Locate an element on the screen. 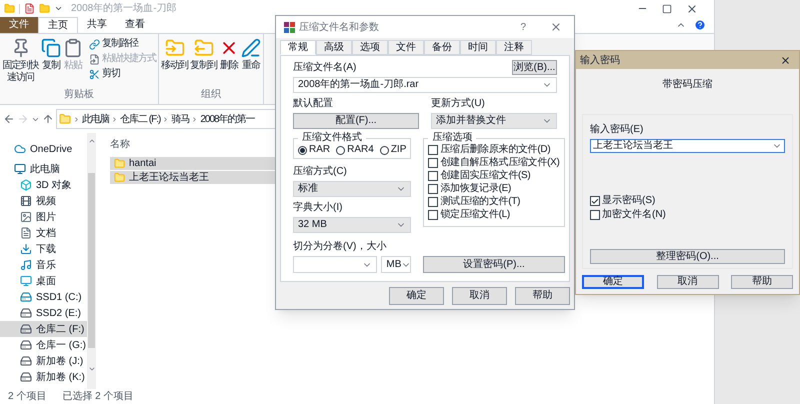 The height and width of the screenshot is (404, 800). scroll-down-icon is located at coordinates (92, 369).